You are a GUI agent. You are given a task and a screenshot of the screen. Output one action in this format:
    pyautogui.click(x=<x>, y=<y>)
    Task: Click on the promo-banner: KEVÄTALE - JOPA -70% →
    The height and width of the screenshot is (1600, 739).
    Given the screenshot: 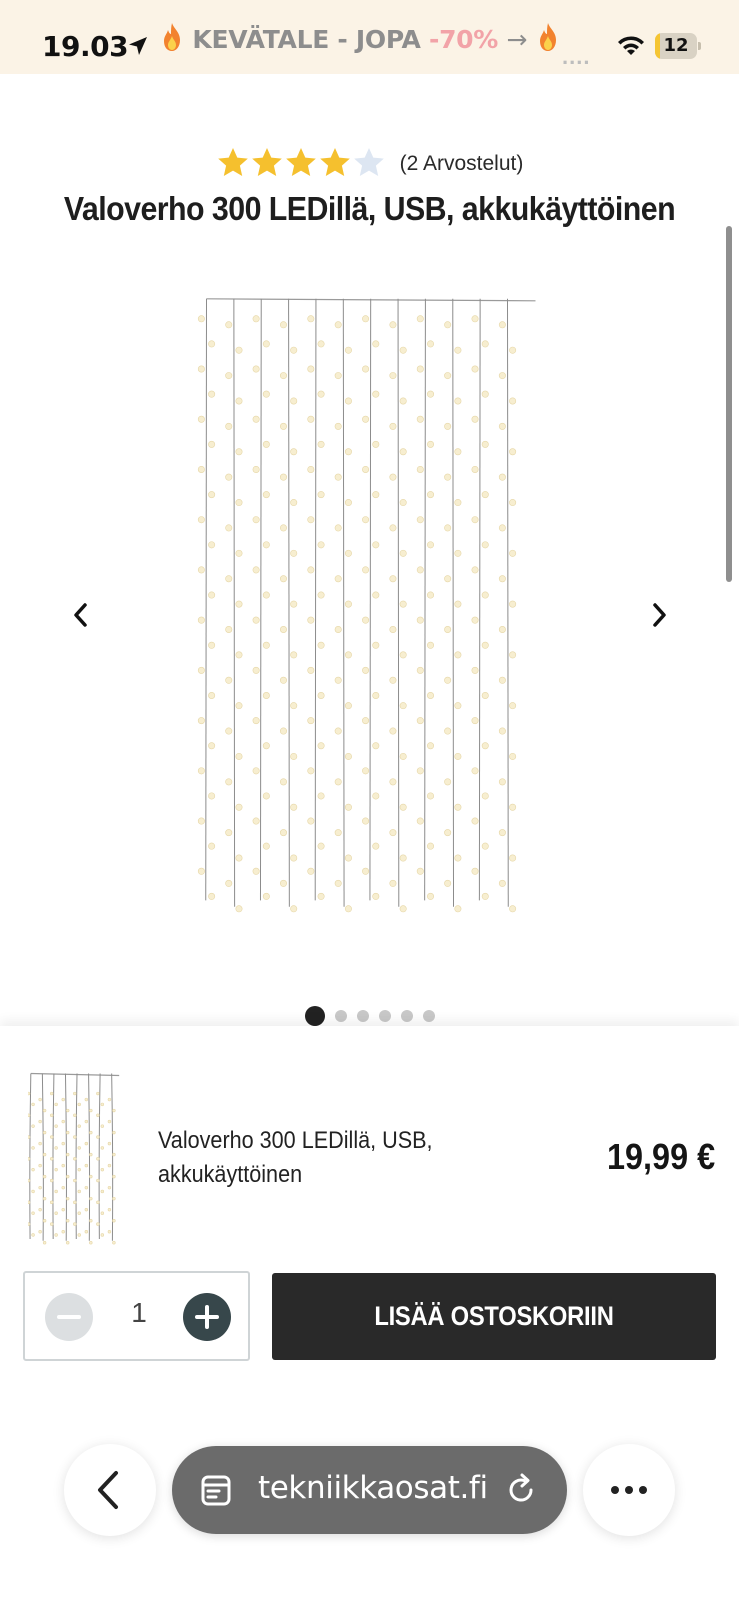 What is the action you would take?
    pyautogui.click(x=360, y=38)
    